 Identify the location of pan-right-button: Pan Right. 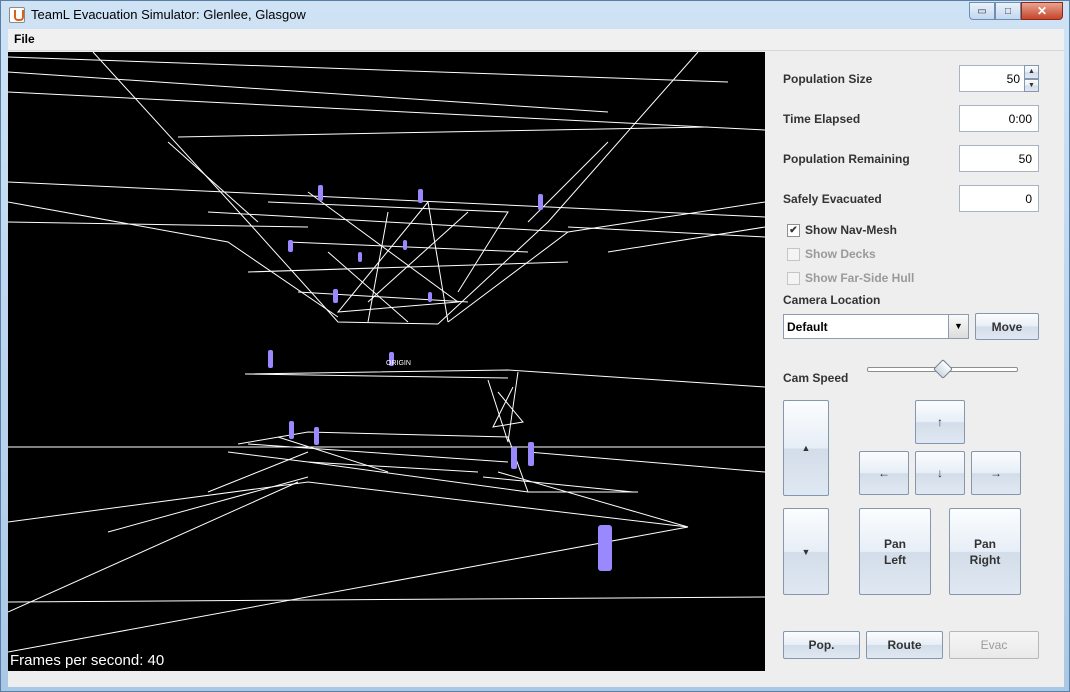
(985, 551).